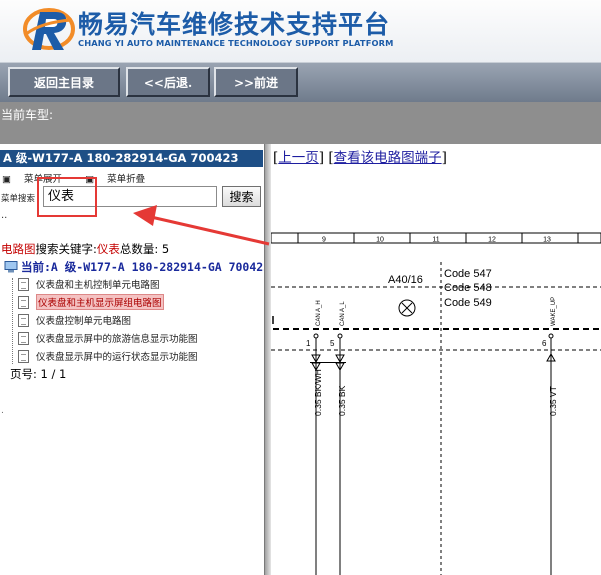  Describe the element at coordinates (89, 284) in the screenshot. I see `tree-item: 仪表盘和主机控制单元电路图` at that location.